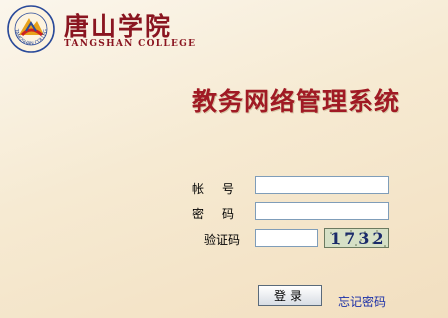 The image size is (448, 318). I want to click on college-name-en: TANGSHAN COLLEGE, so click(130, 44).